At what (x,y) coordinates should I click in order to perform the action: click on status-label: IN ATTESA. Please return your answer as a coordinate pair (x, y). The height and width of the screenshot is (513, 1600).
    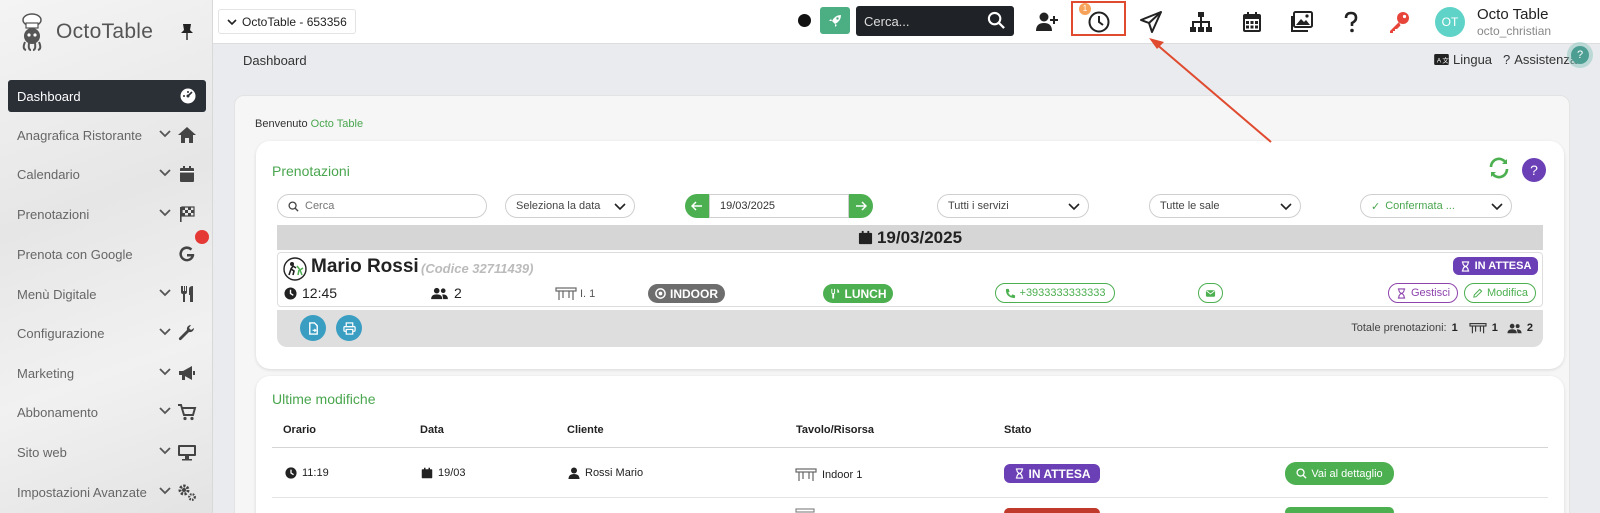
    Looking at the image, I should click on (1503, 266).